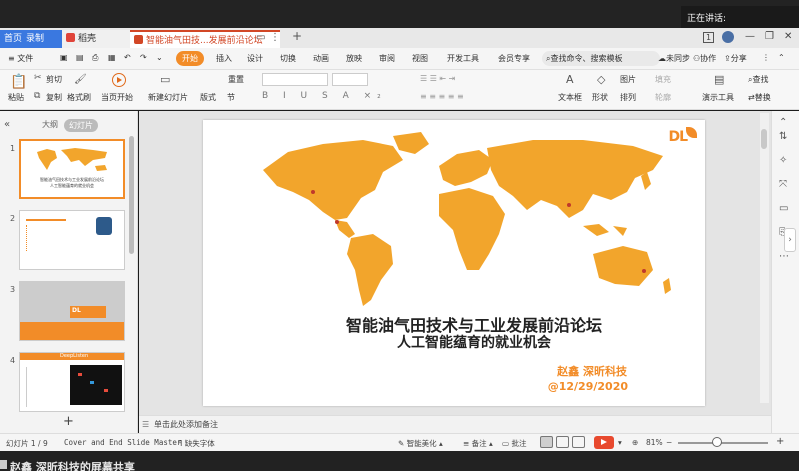 The height and width of the screenshot is (471, 799). Describe the element at coordinates (784, 256) in the screenshot. I see `more-side-icon: ⋯` at that location.